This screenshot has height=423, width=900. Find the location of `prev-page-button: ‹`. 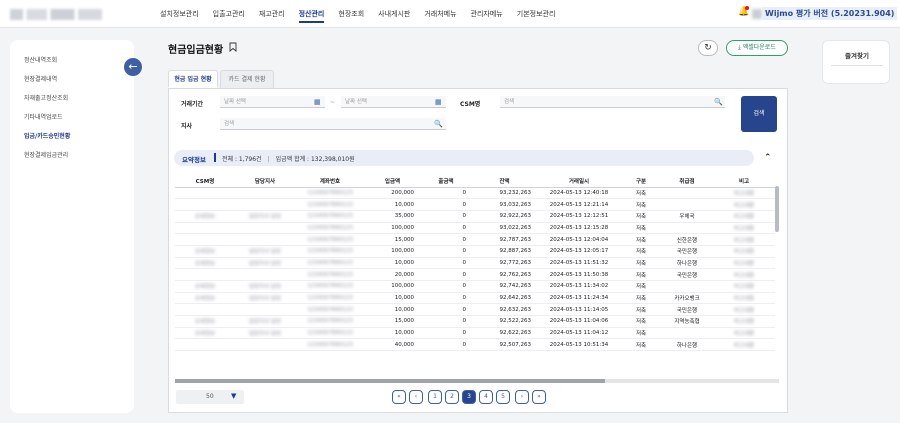

prev-page-button: ‹ is located at coordinates (416, 397).